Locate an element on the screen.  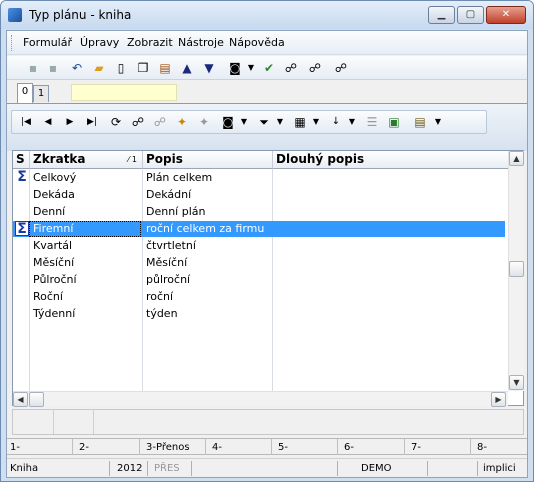
camera-dropdown-icon: ▼ is located at coordinates (244, 122).